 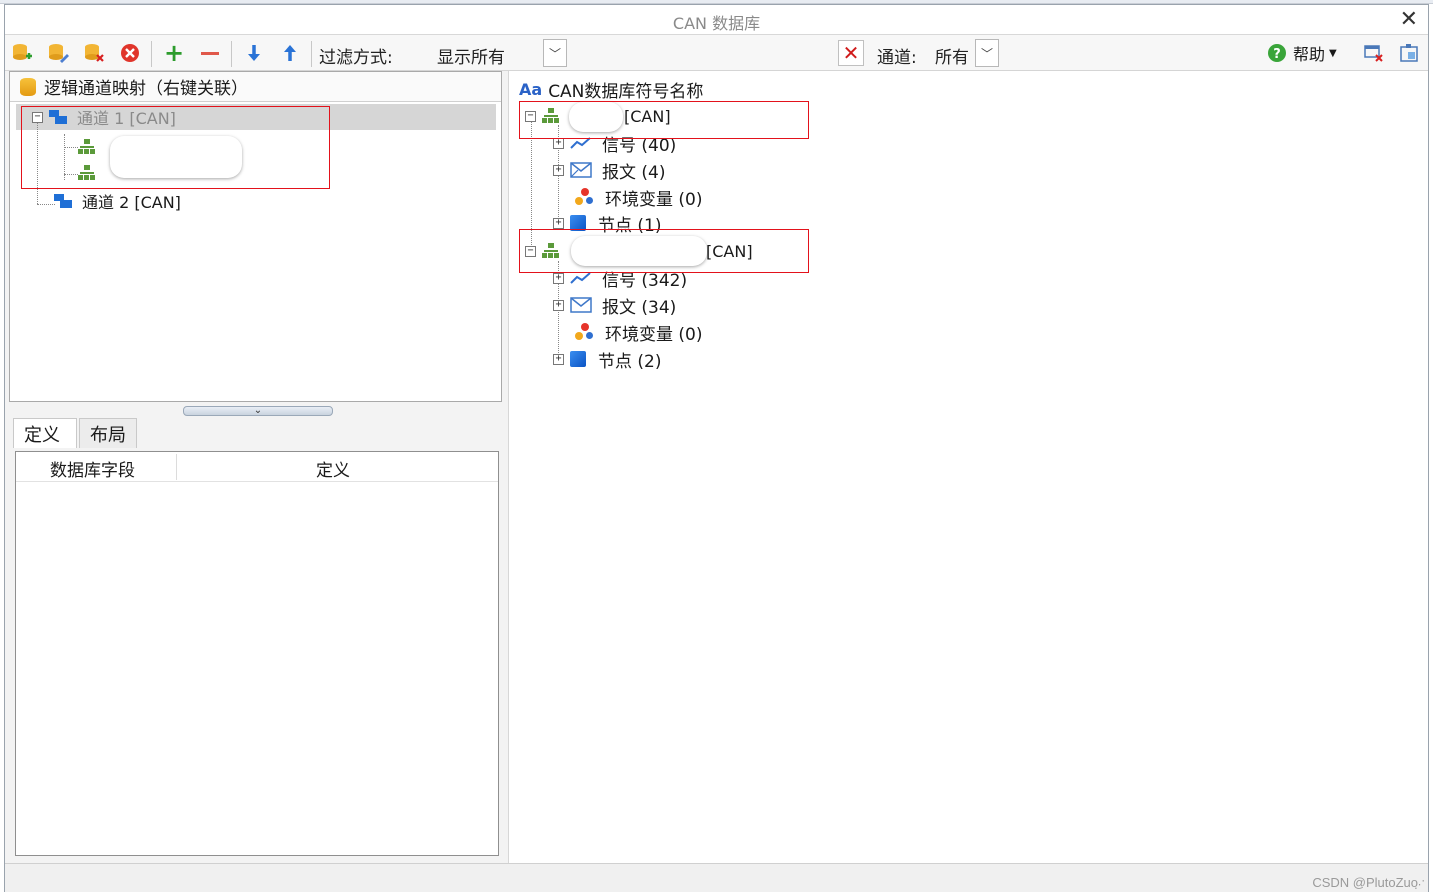 What do you see at coordinates (952, 55) in the screenshot?
I see `channel-select-value: 所有` at bounding box center [952, 55].